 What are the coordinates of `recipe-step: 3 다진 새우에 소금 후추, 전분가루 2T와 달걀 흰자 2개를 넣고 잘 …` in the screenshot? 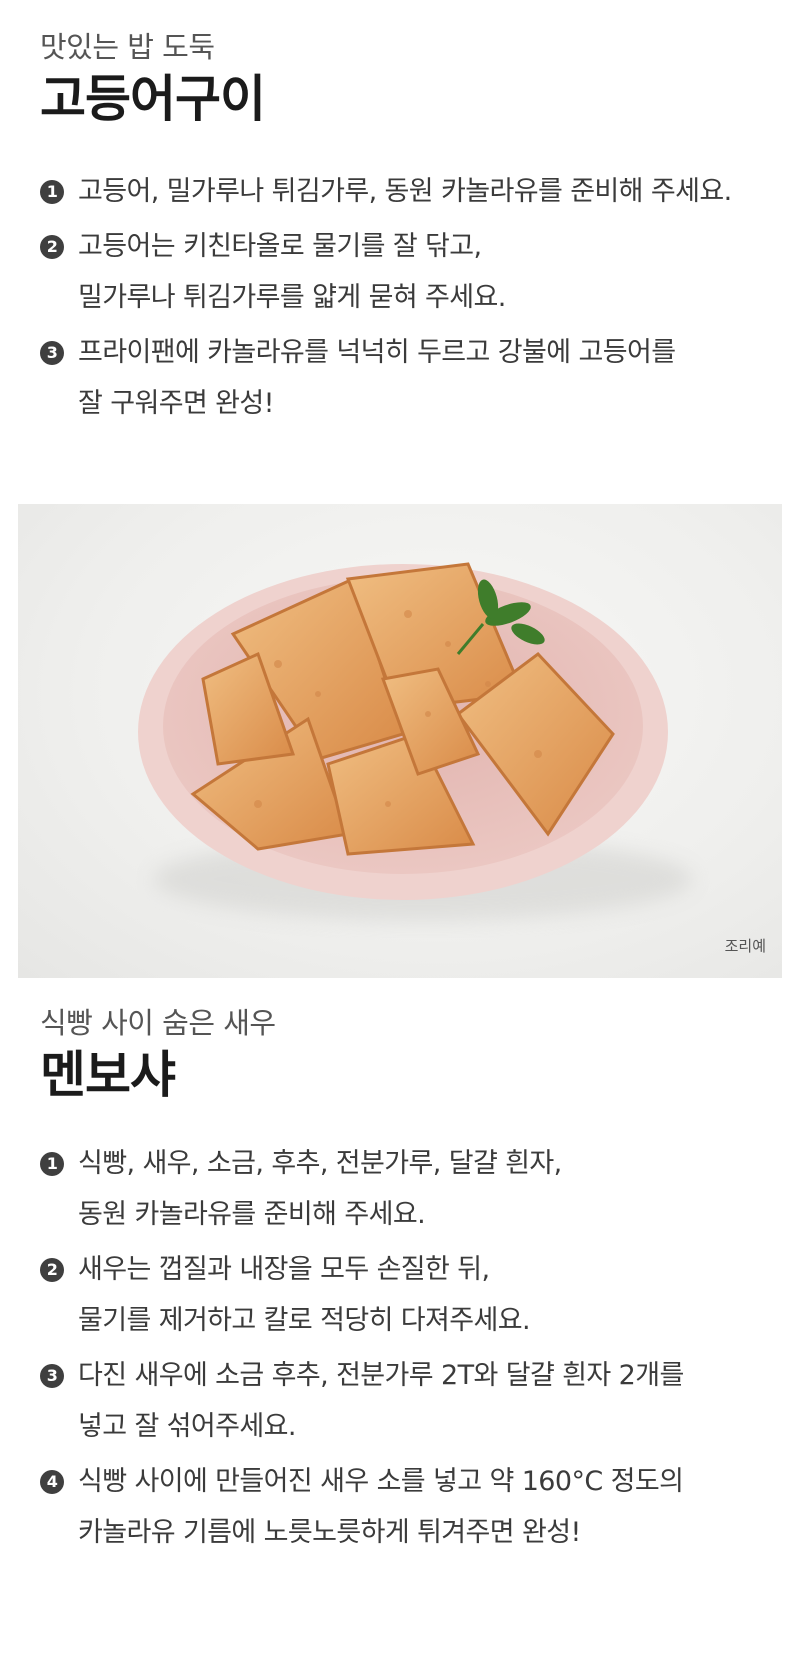 It's located at (410, 1401).